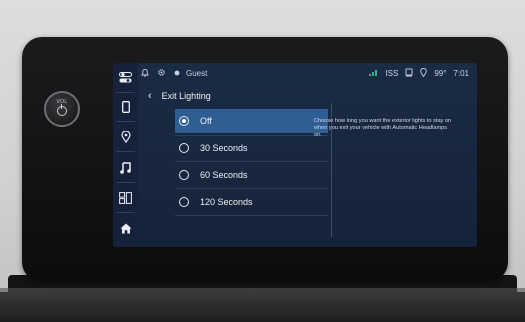  I want to click on left-rail, so click(125, 155).